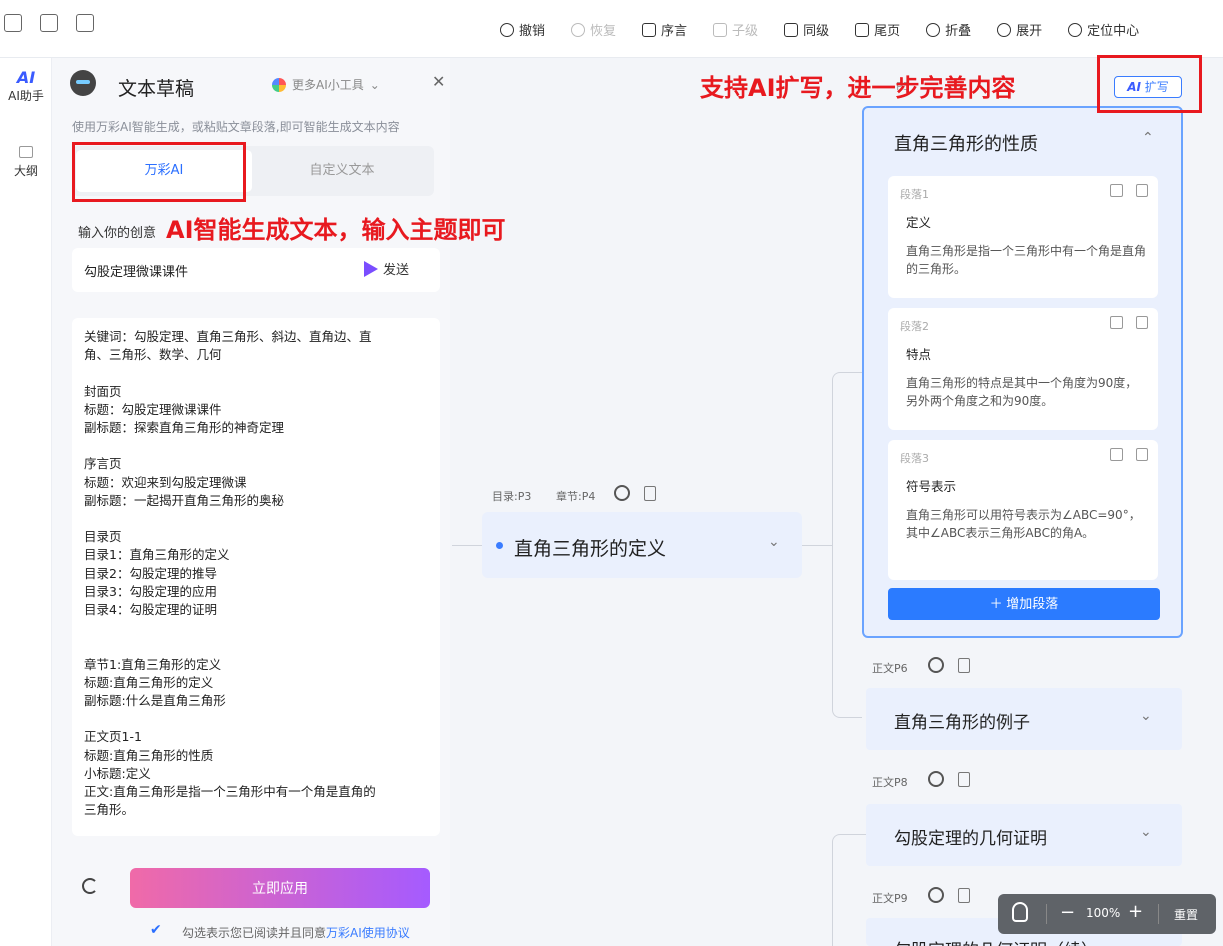 This screenshot has width=1223, height=946. What do you see at coordinates (438, 81) in the screenshot?
I see `close-icon: ✕` at bounding box center [438, 81].